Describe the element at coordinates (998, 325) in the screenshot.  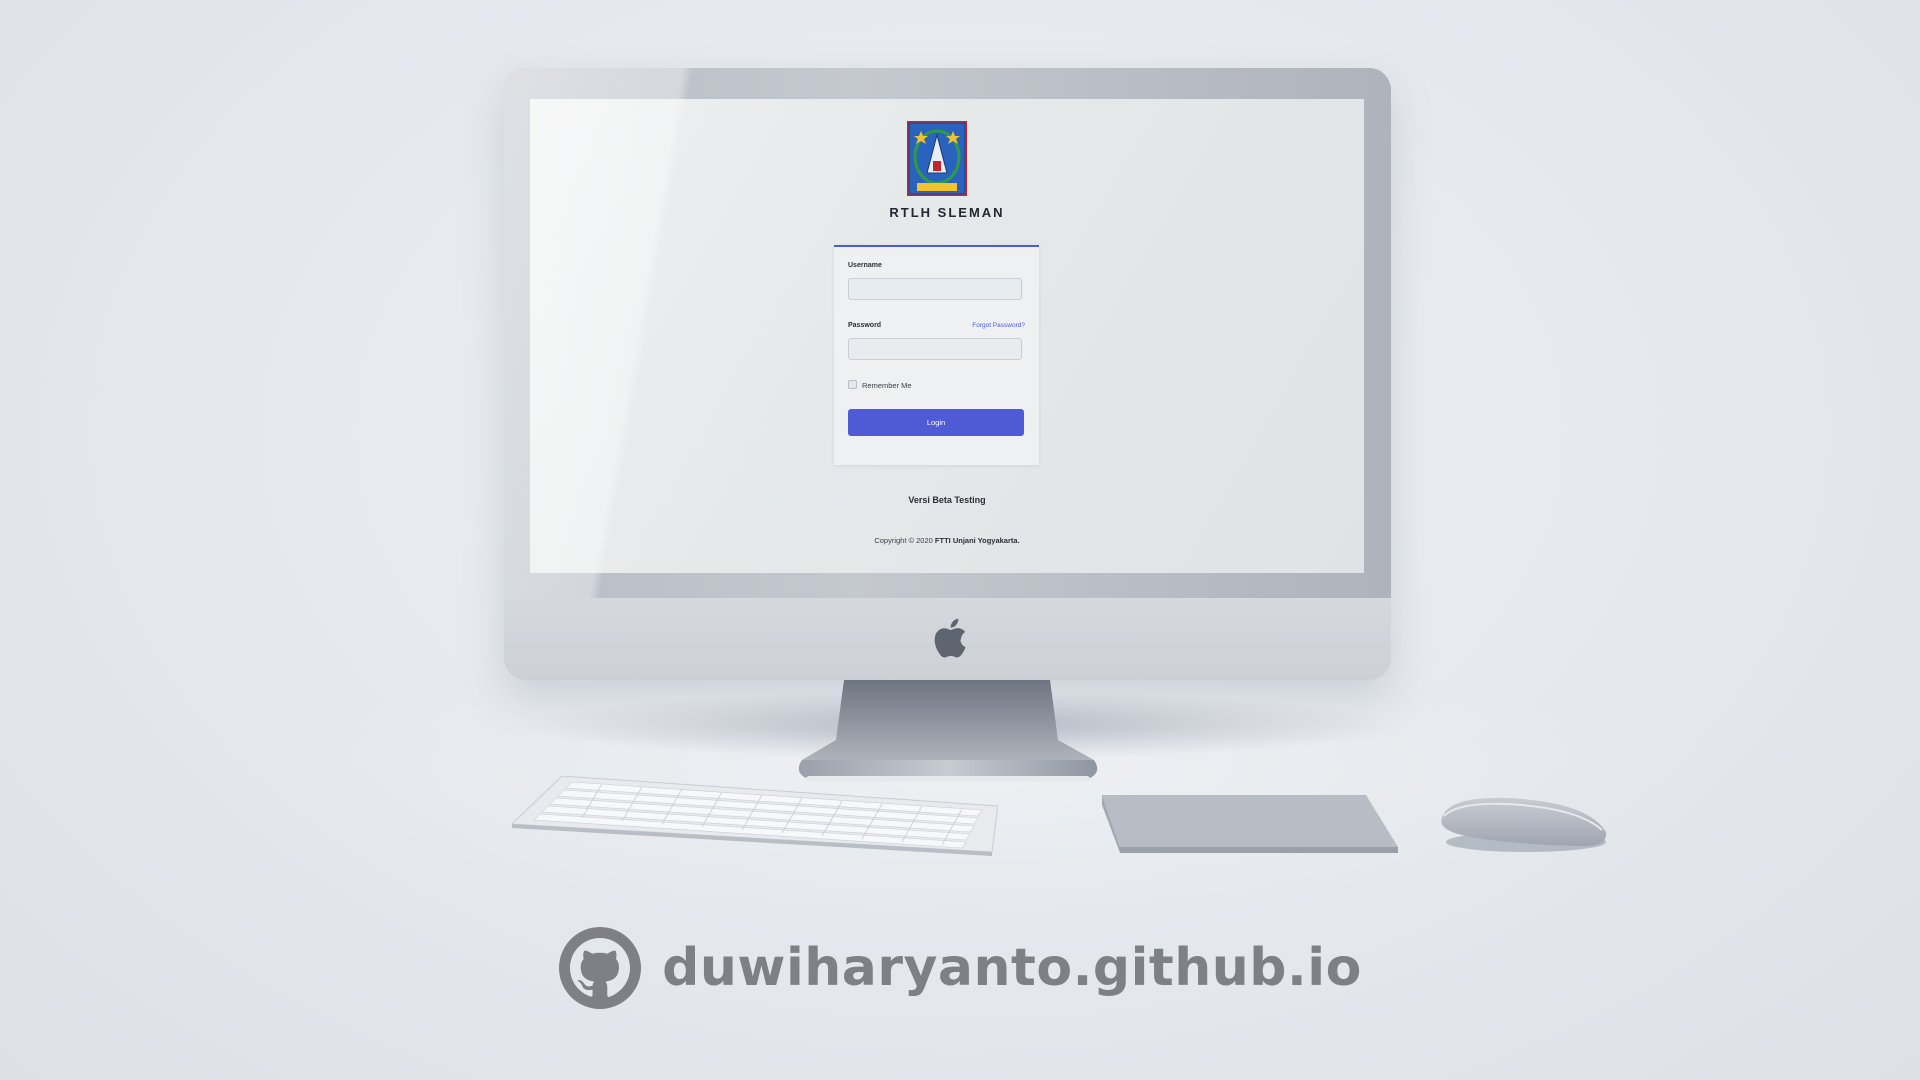
I see `forgot-password-link: Forgot Password?` at that location.